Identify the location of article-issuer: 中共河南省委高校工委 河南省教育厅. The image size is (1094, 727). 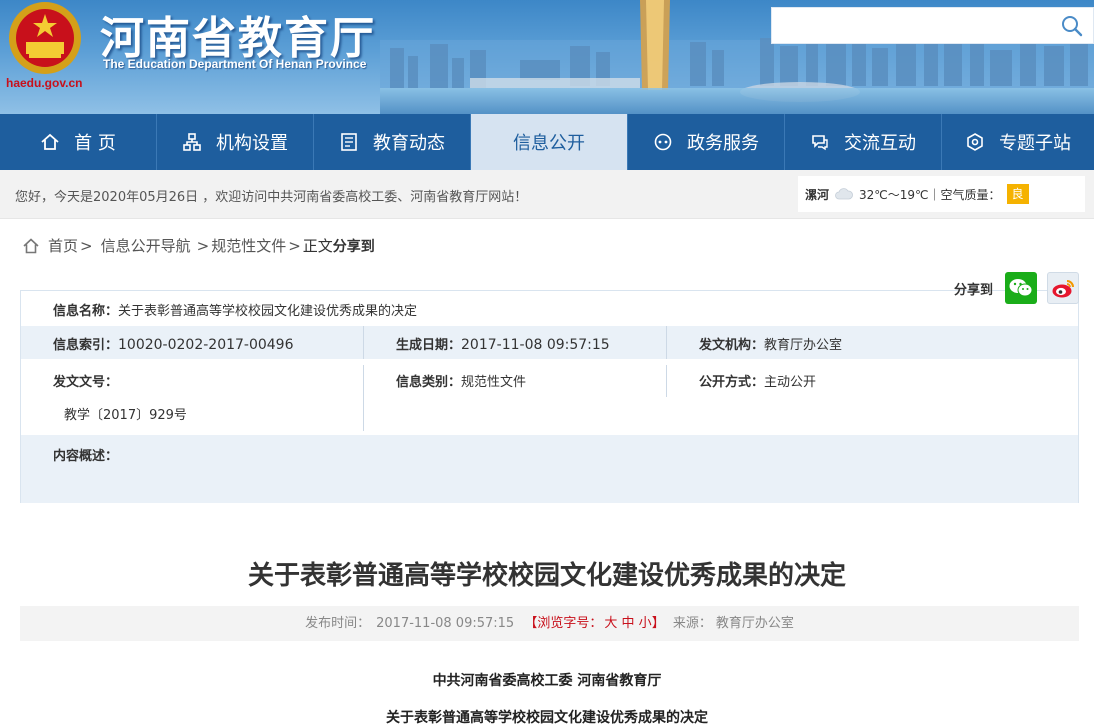
(547, 681).